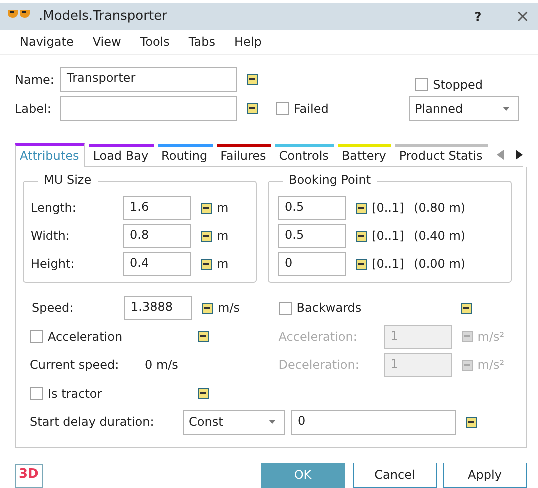 The image size is (538, 488). I want to click on reading-text: (0.80 m), so click(440, 208).